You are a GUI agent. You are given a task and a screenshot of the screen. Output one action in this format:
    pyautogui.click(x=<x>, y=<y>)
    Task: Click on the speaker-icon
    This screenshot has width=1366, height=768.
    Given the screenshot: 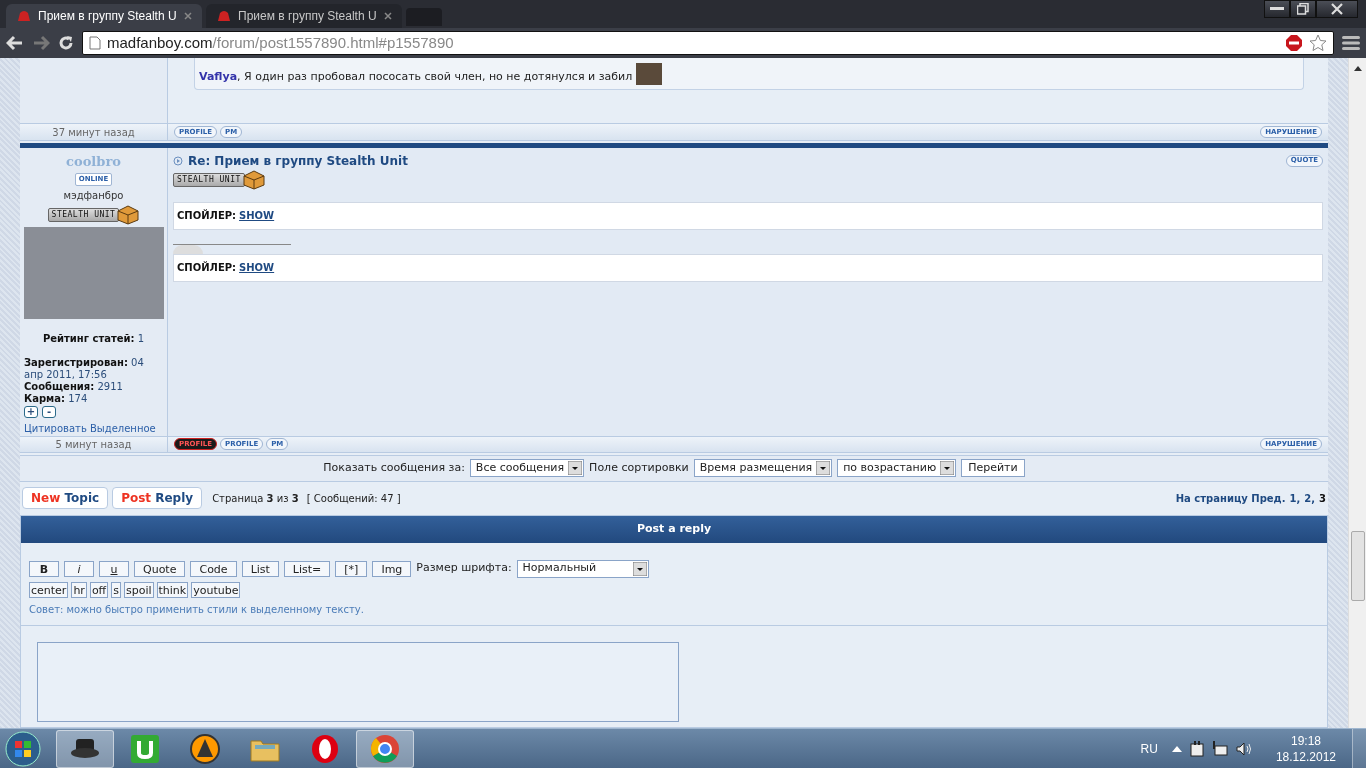 What is the action you would take?
    pyautogui.click(x=1243, y=748)
    